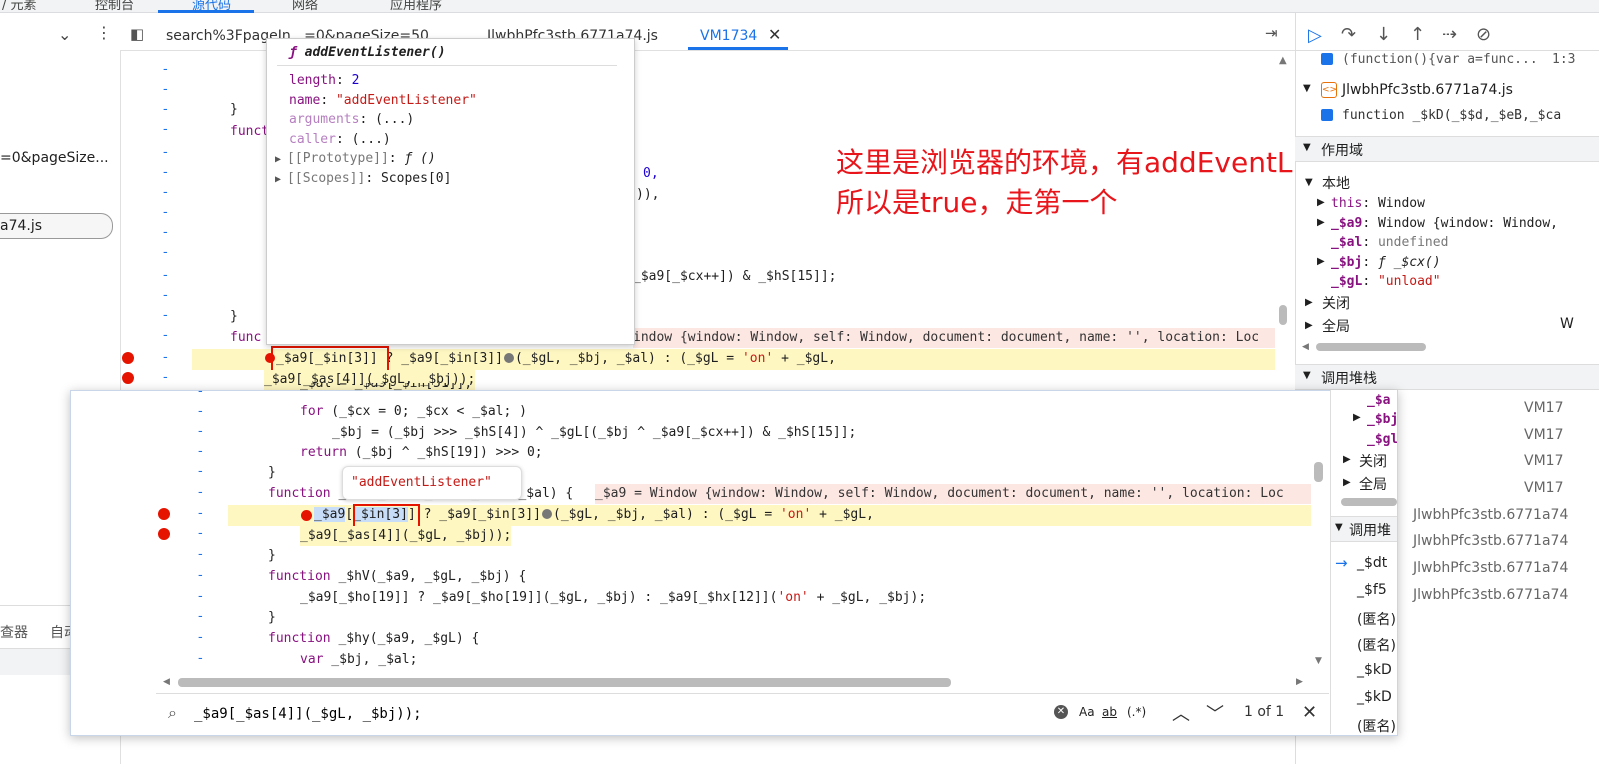 The width and height of the screenshot is (1599, 764). Describe the element at coordinates (1417, 34) in the screenshot. I see `step-out-icon: ↑` at that location.